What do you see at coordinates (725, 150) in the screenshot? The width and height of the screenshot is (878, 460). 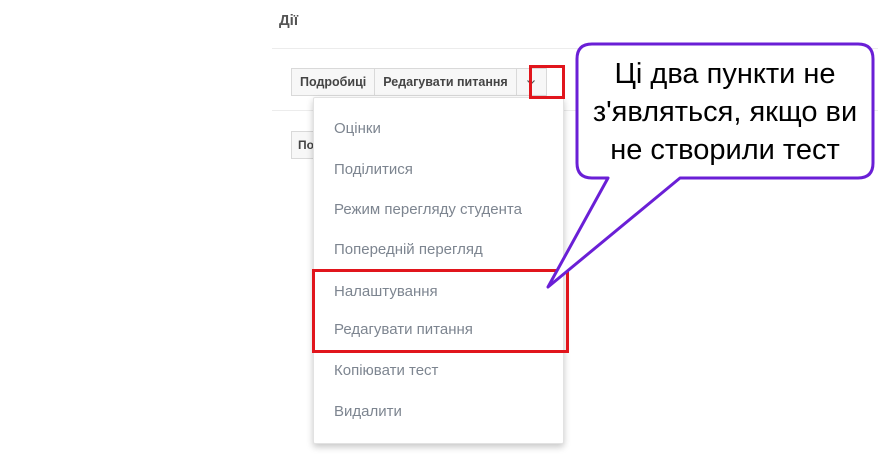 I see `callout-line: не створили тест` at bounding box center [725, 150].